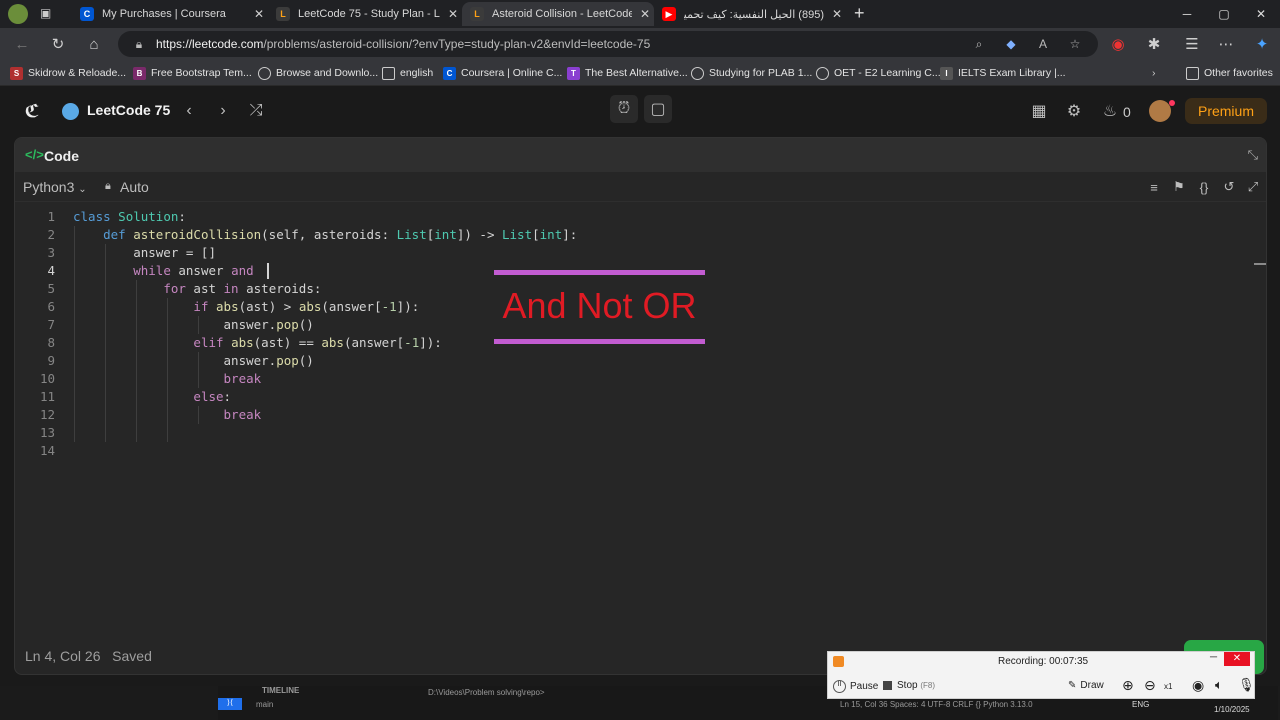 This screenshot has height=720, width=1280. What do you see at coordinates (32, 111) in the screenshot?
I see `leetcode-logo-icon: ℭ` at bounding box center [32, 111].